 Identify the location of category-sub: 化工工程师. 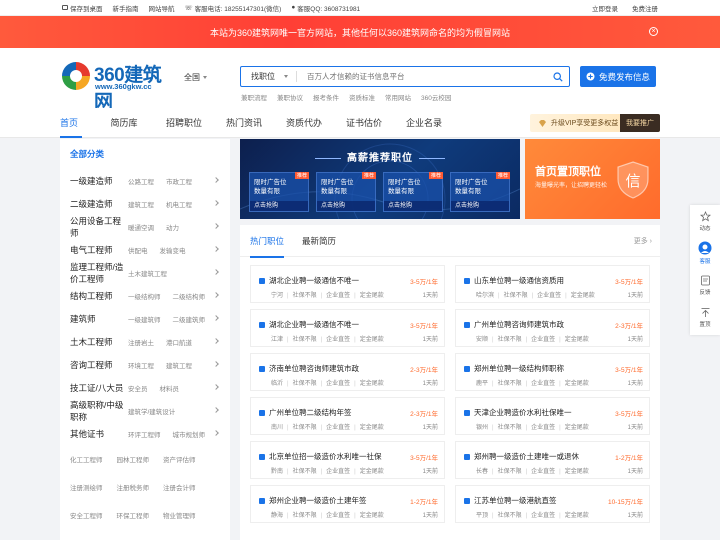
(86, 459).